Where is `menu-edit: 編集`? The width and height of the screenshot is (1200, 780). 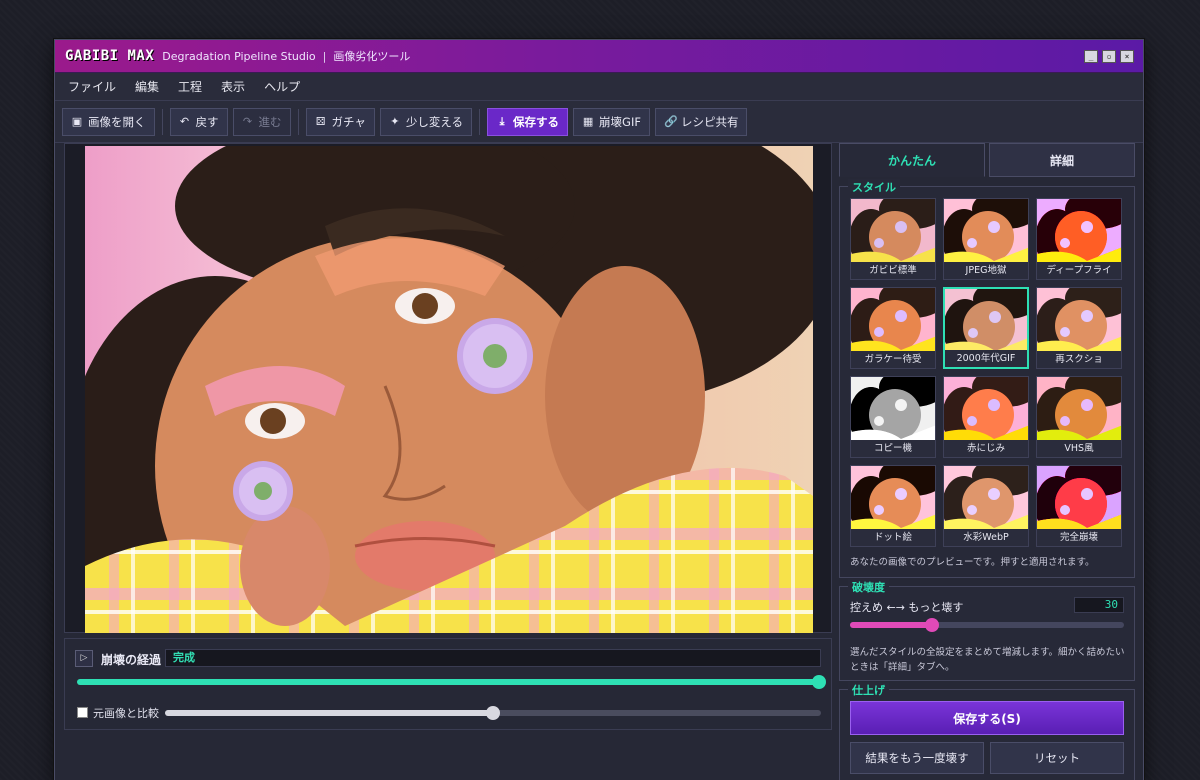 menu-edit: 編集 is located at coordinates (147, 86).